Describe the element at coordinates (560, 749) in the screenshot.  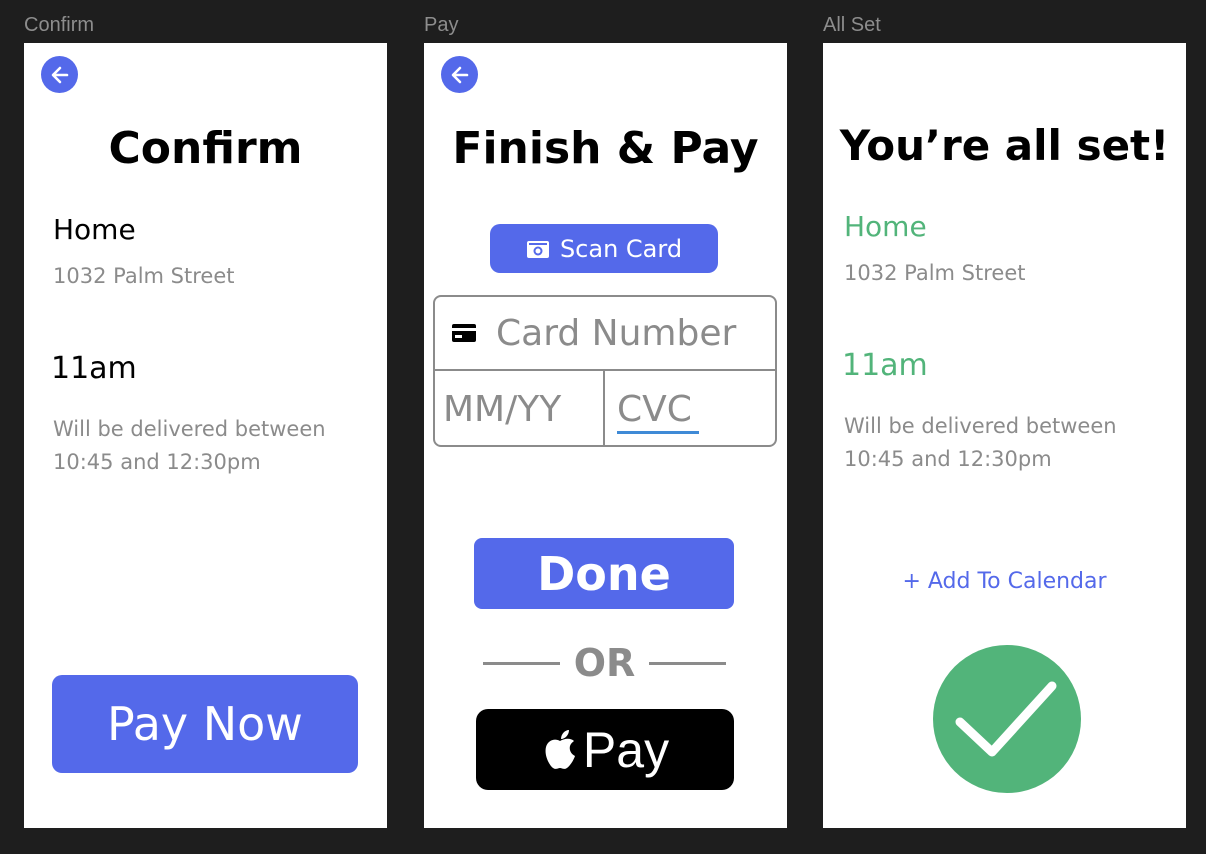
I see `apple-logo-icon` at that location.